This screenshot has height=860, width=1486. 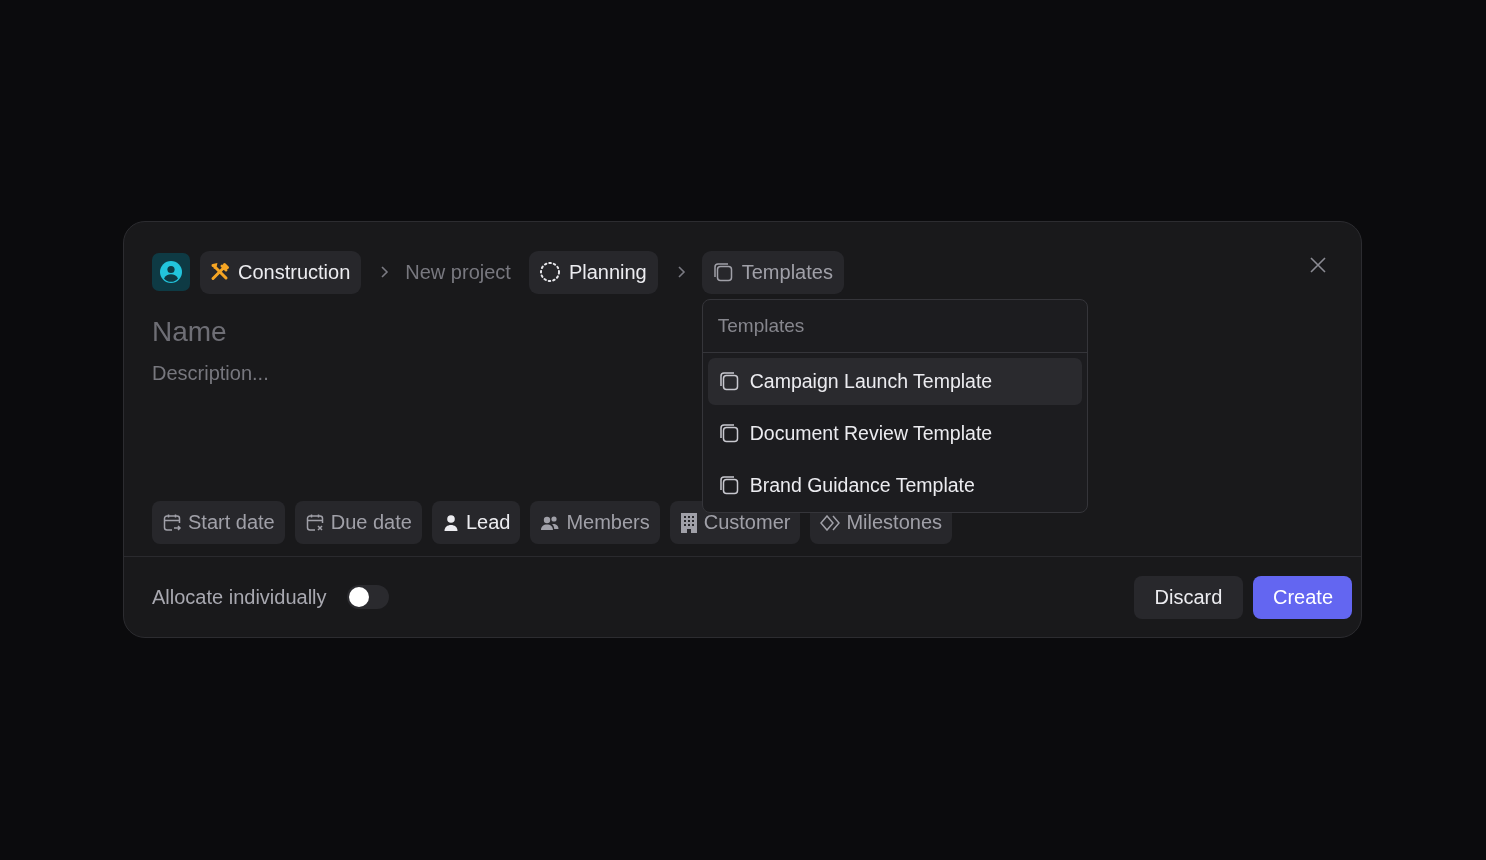 I want to click on name-field: Name, so click(x=402, y=332).